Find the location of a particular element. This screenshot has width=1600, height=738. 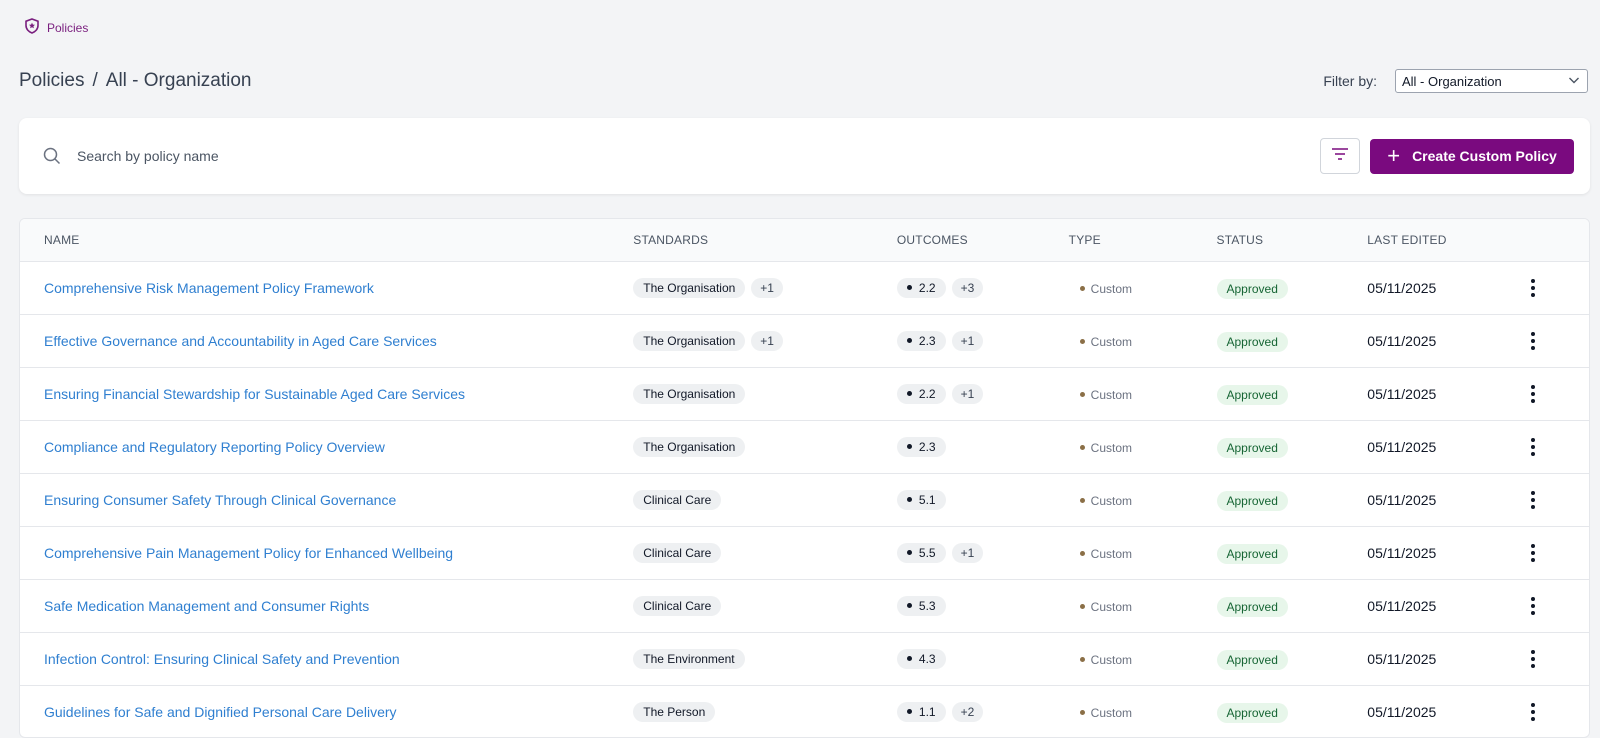

header-status: STATUS is located at coordinates (1291, 240).